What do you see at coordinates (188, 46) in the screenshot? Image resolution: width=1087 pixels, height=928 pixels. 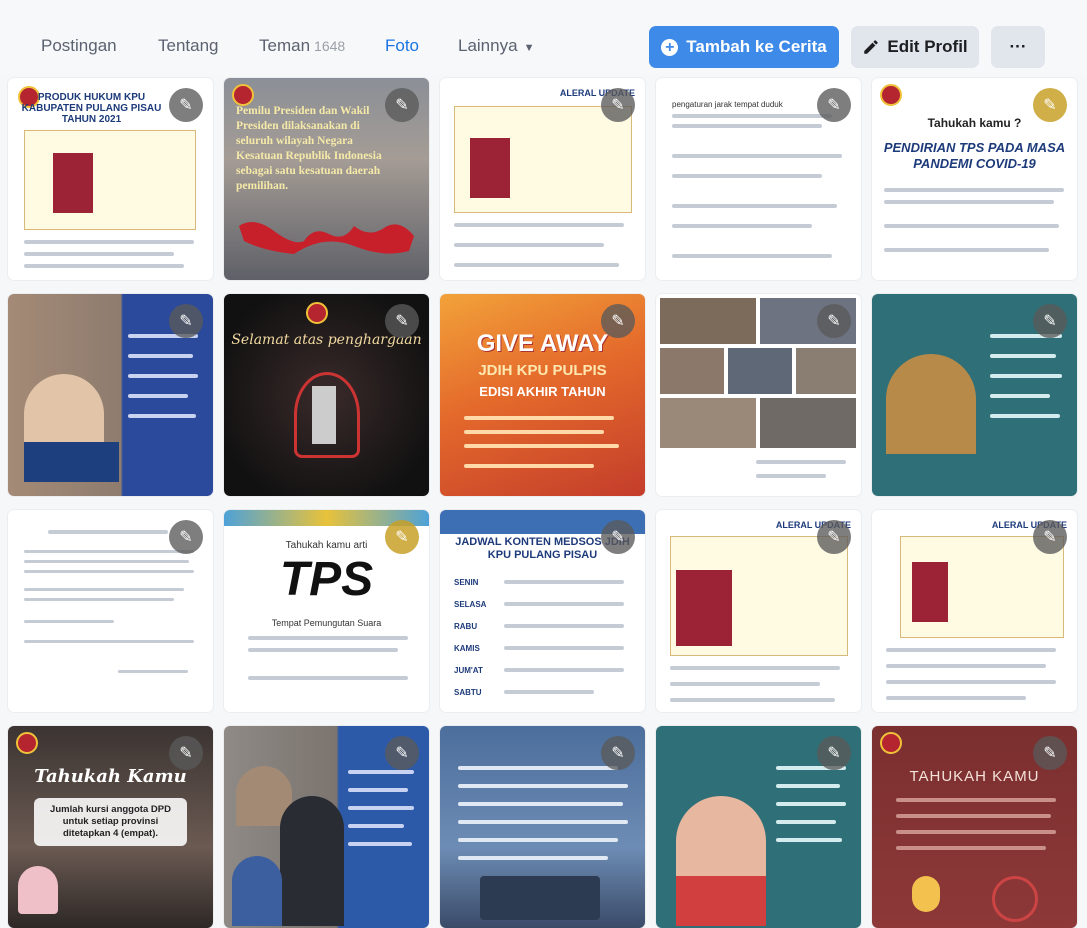 I see `tab-tentang: Tentang` at bounding box center [188, 46].